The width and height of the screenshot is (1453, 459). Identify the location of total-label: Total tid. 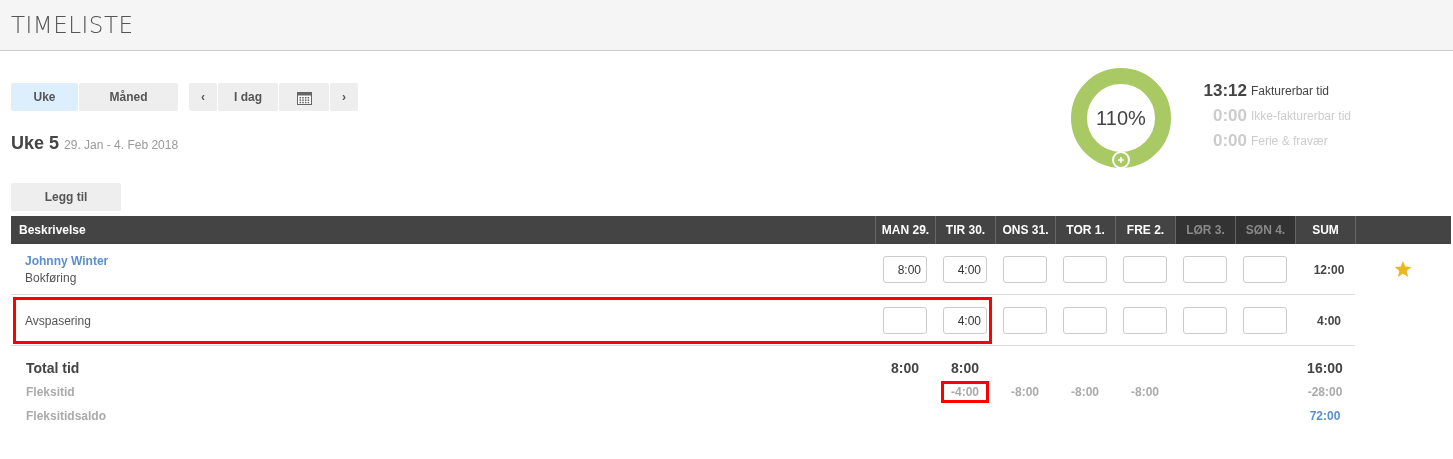
(53, 368).